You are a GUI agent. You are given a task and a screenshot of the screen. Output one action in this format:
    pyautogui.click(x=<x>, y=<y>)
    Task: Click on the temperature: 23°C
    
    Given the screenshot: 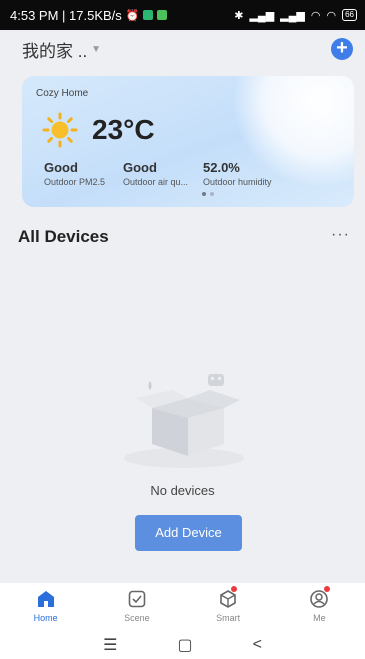 What is the action you would take?
    pyautogui.click(x=123, y=129)
    